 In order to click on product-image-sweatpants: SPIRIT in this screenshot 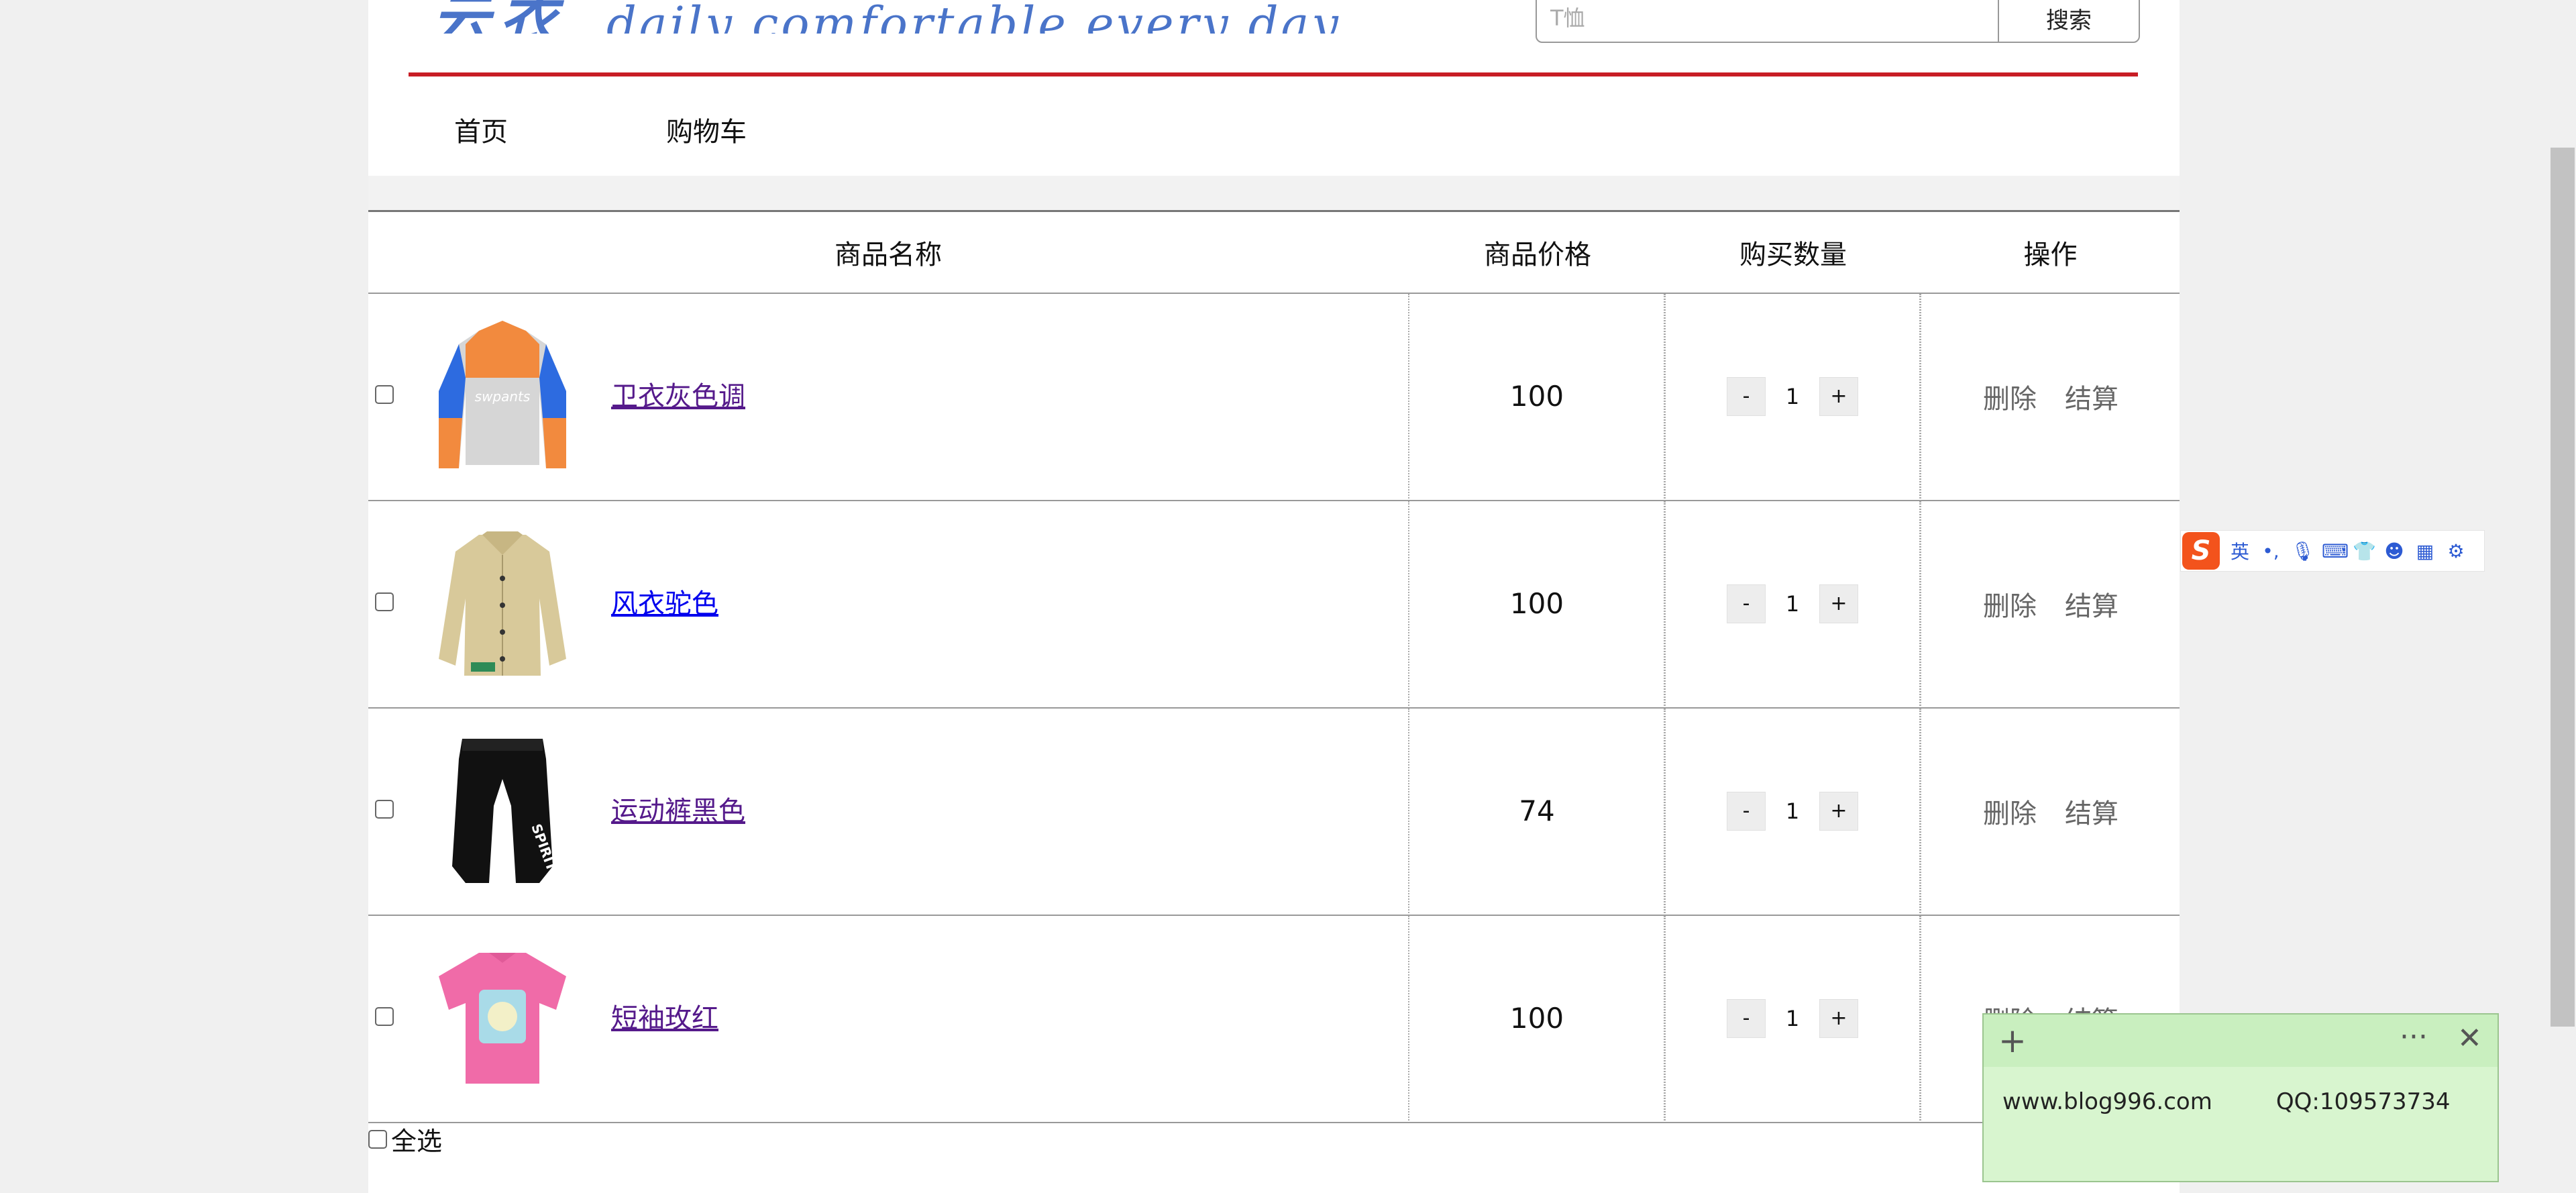, I will do `click(502, 811)`.